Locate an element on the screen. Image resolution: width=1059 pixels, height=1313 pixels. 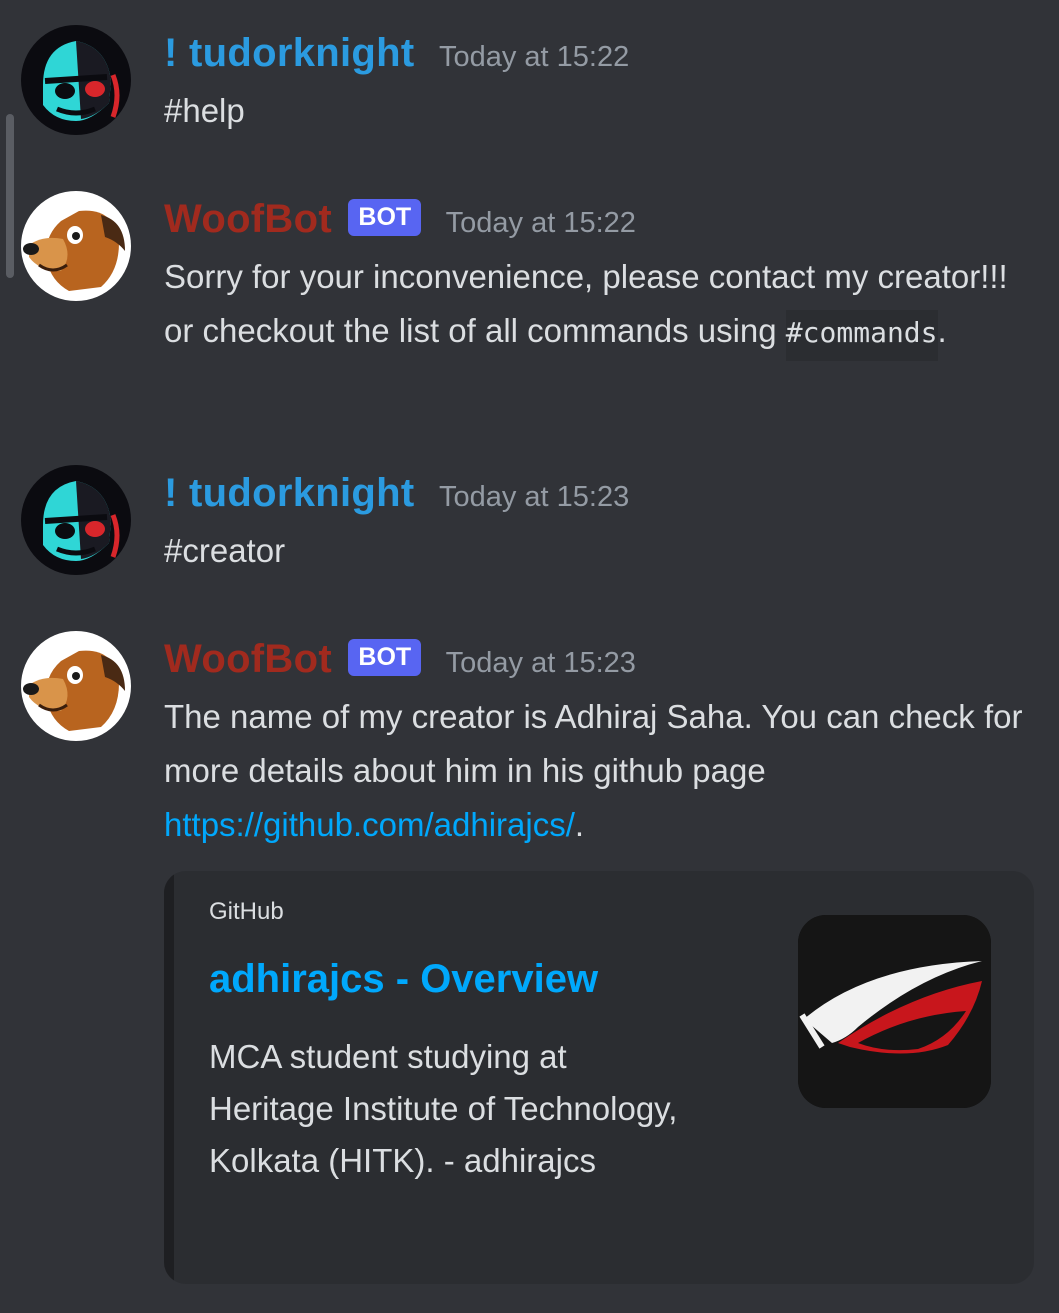
message-text: #help is located at coordinates (204, 110).